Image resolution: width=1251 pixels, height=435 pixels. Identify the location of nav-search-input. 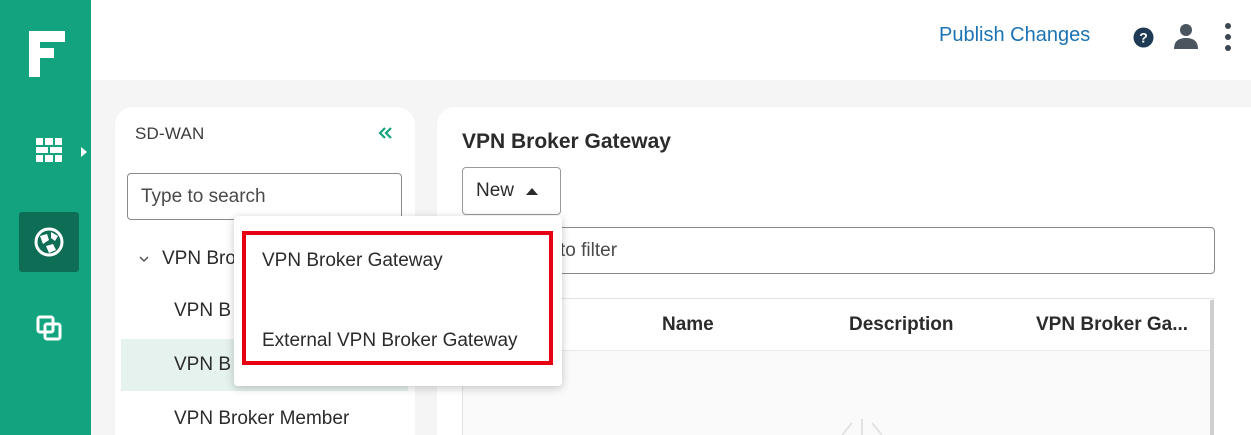
(264, 196).